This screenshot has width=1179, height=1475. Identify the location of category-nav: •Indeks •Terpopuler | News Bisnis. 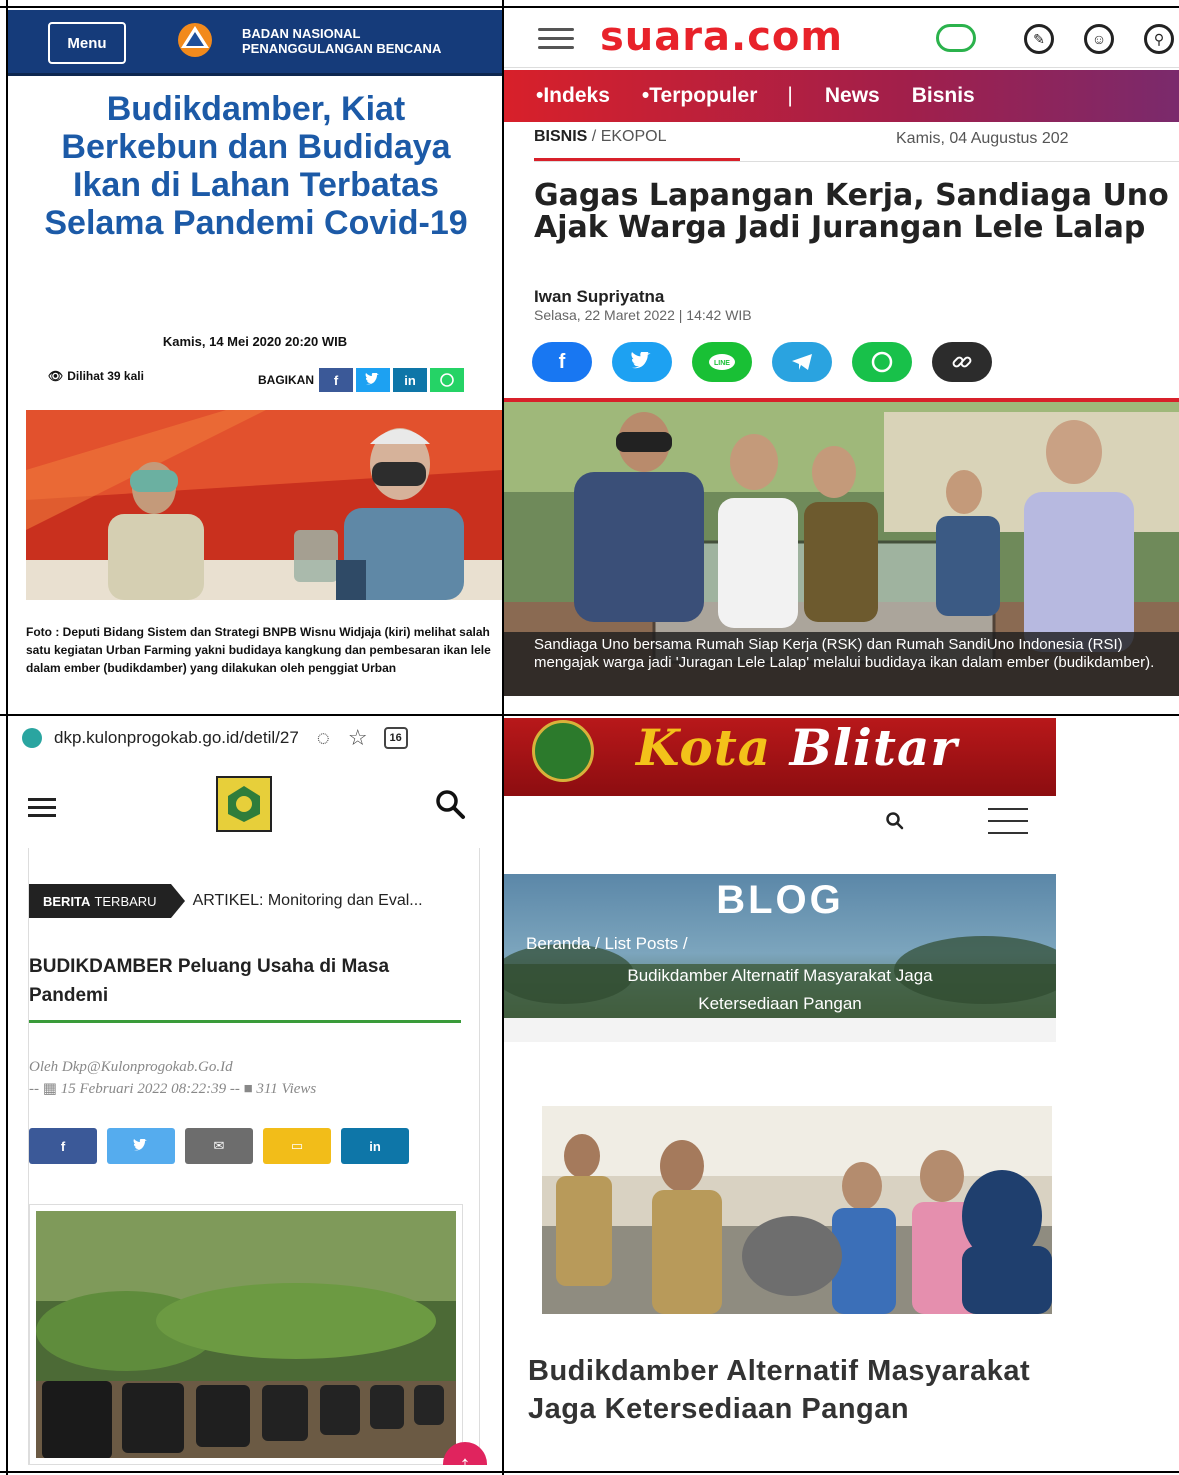
(841, 96).